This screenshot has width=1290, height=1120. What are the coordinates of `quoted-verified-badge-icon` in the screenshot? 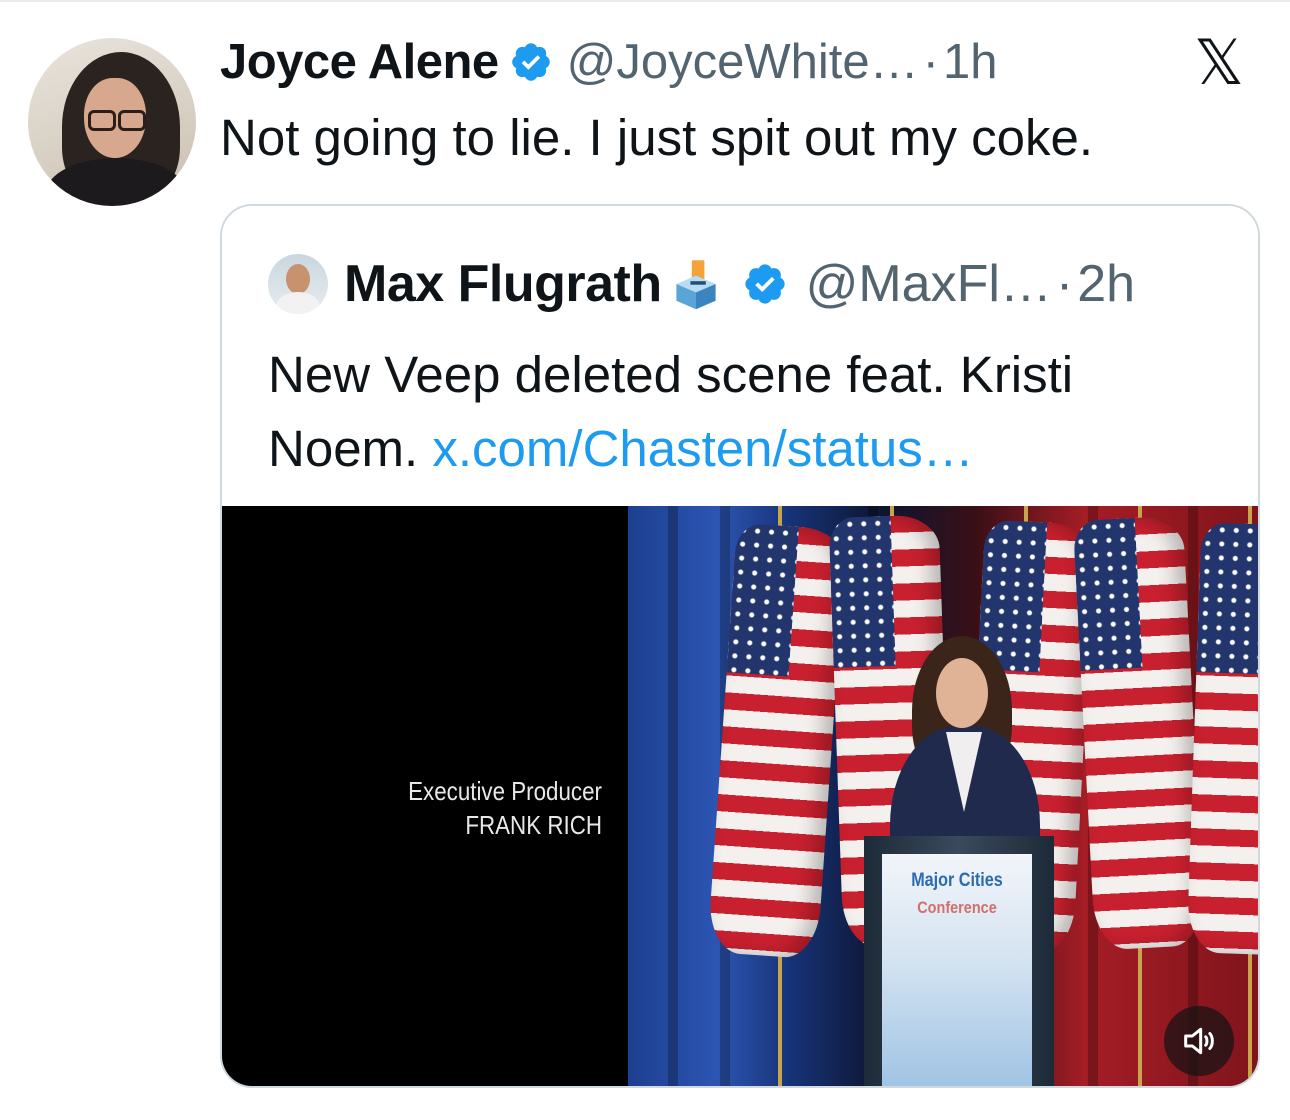 It's located at (764, 284).